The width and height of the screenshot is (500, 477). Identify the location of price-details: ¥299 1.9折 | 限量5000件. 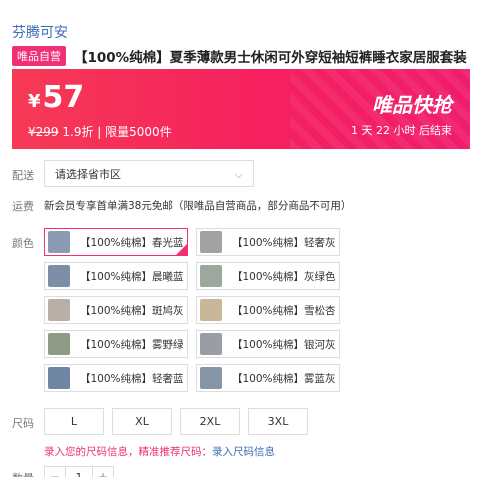
(100, 131).